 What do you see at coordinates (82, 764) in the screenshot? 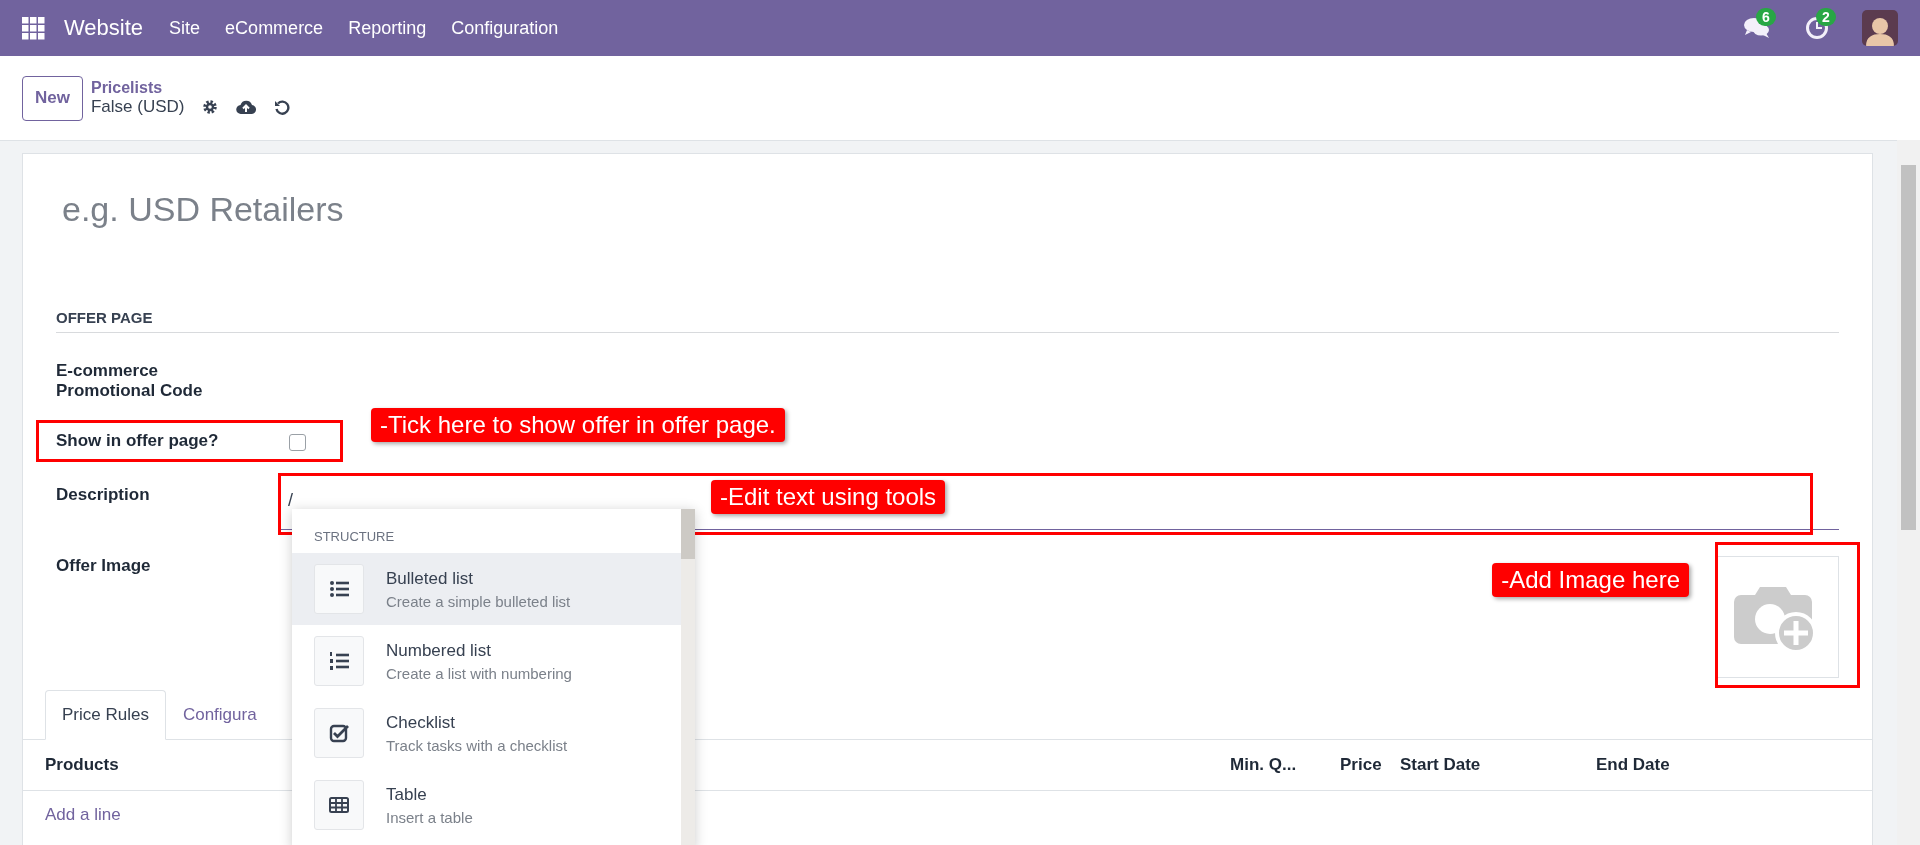
I see `column-header: Products` at bounding box center [82, 764].